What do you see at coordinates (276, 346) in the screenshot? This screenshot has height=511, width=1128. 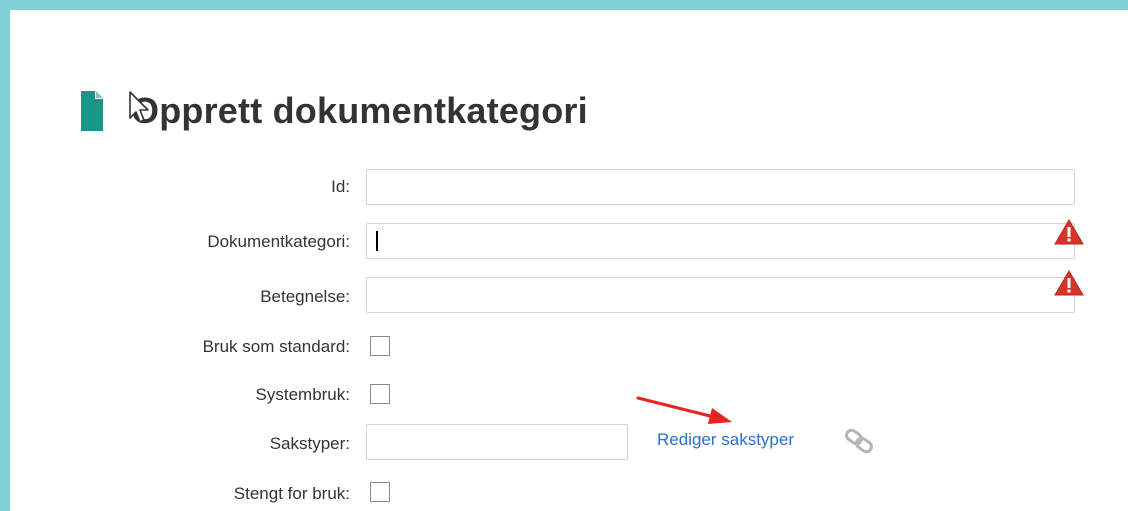 I see `bruk-som-standard-label: Bruk som standard:` at bounding box center [276, 346].